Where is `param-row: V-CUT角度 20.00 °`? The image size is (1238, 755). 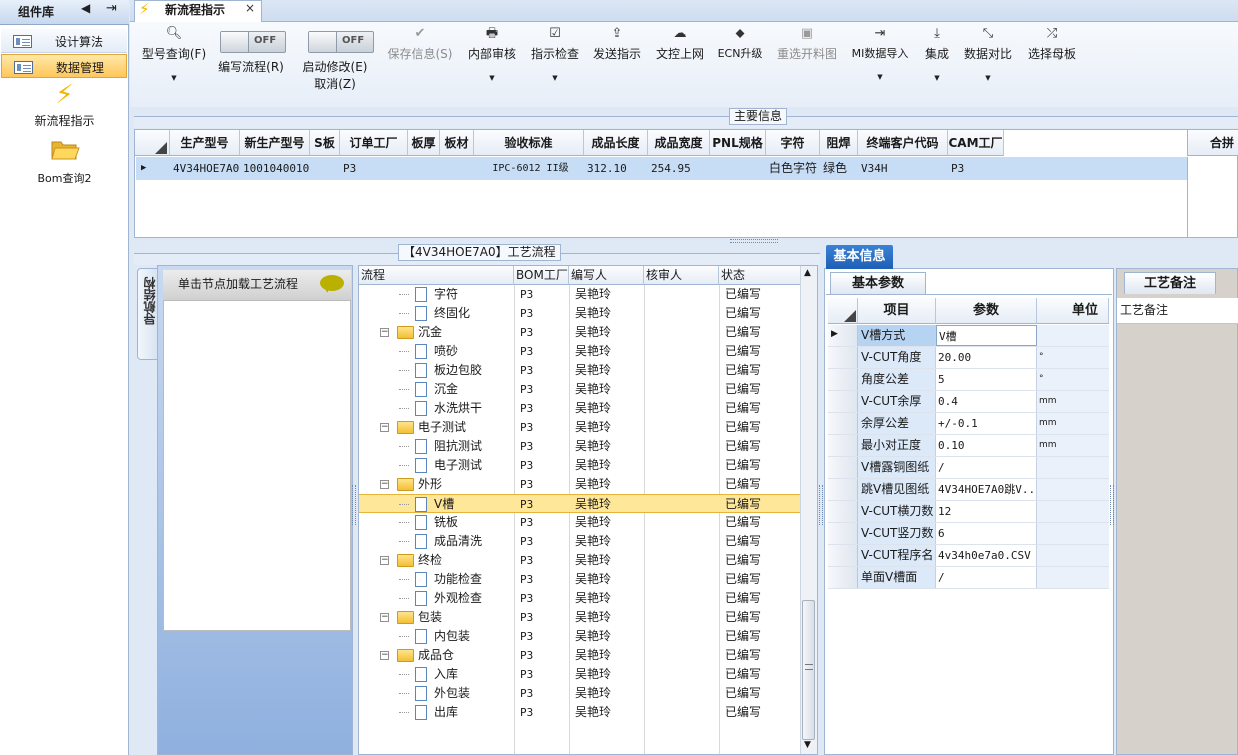 param-row: V-CUT角度 20.00 ° is located at coordinates (968, 358).